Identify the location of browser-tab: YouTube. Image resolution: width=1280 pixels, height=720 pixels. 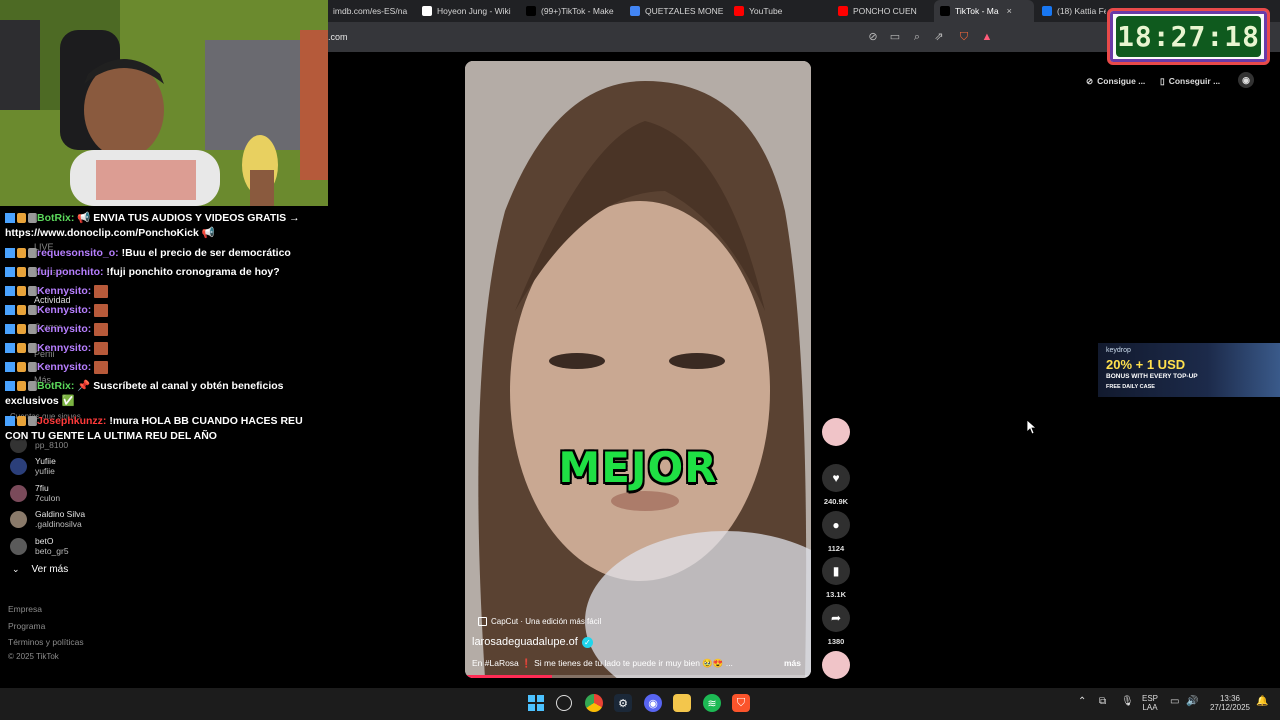
(779, 11).